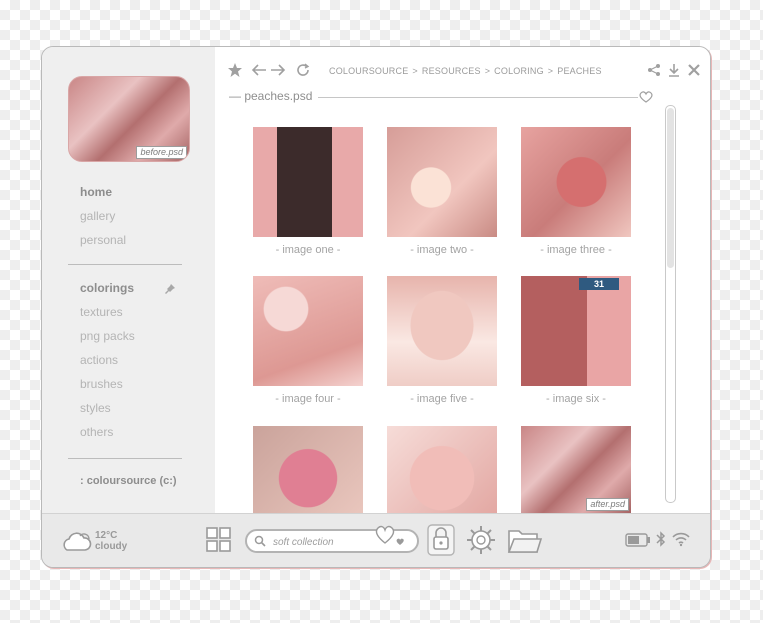  I want to click on folder-icon, so click(525, 543).